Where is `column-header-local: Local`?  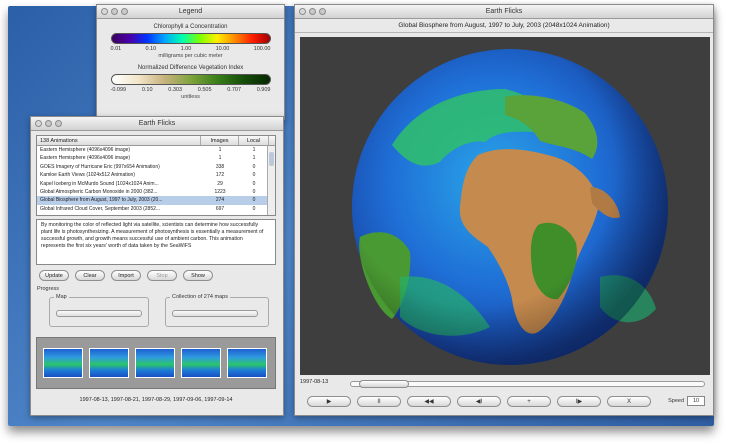 column-header-local: Local is located at coordinates (254, 140).